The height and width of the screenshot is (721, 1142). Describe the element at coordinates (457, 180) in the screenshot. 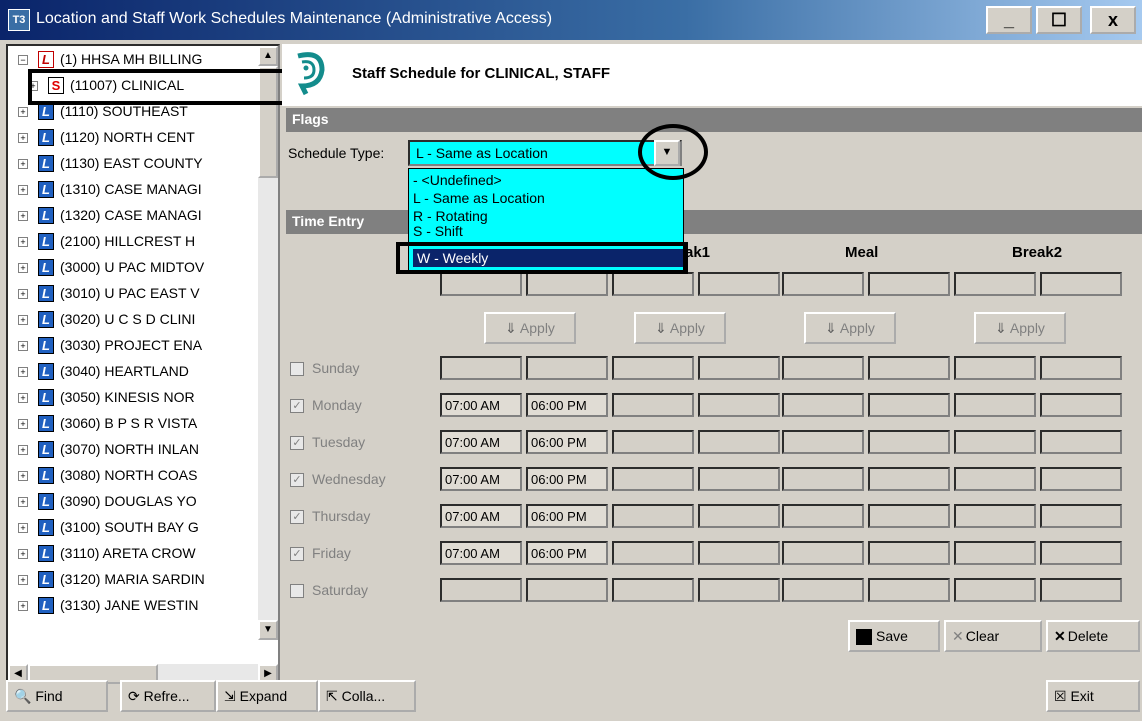

I see `option-undefined: - <Undefined>` at that location.